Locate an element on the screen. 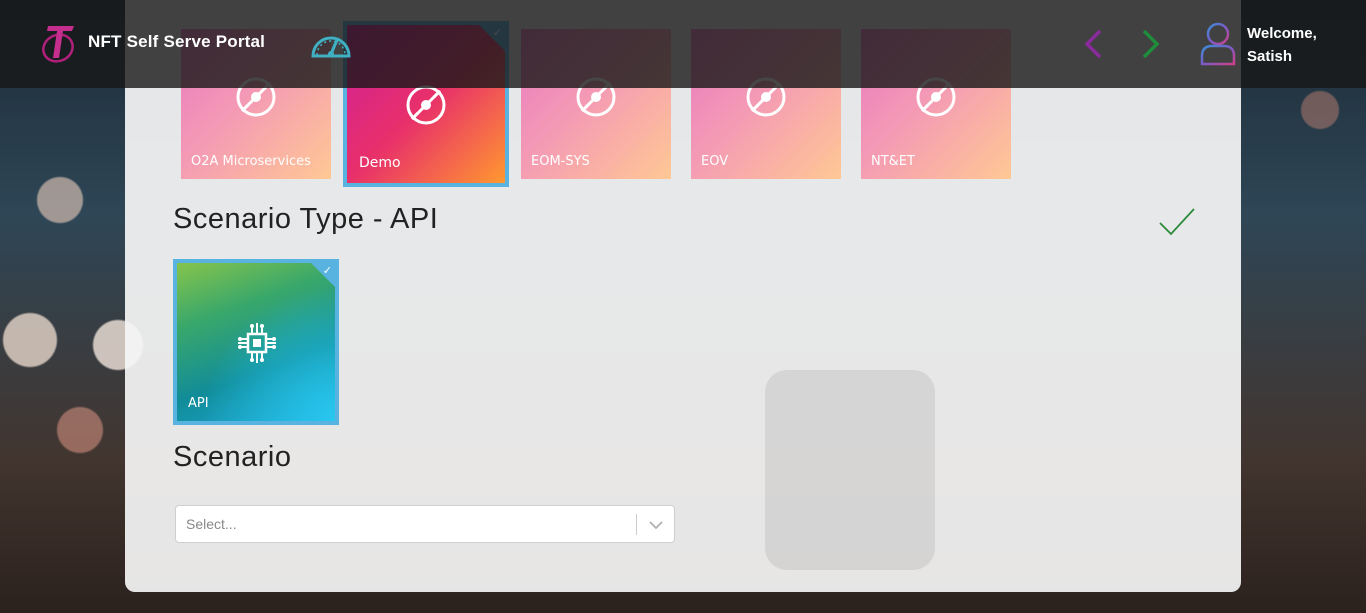  scenario-type-tile-api: ✓ API is located at coordinates (256, 342).